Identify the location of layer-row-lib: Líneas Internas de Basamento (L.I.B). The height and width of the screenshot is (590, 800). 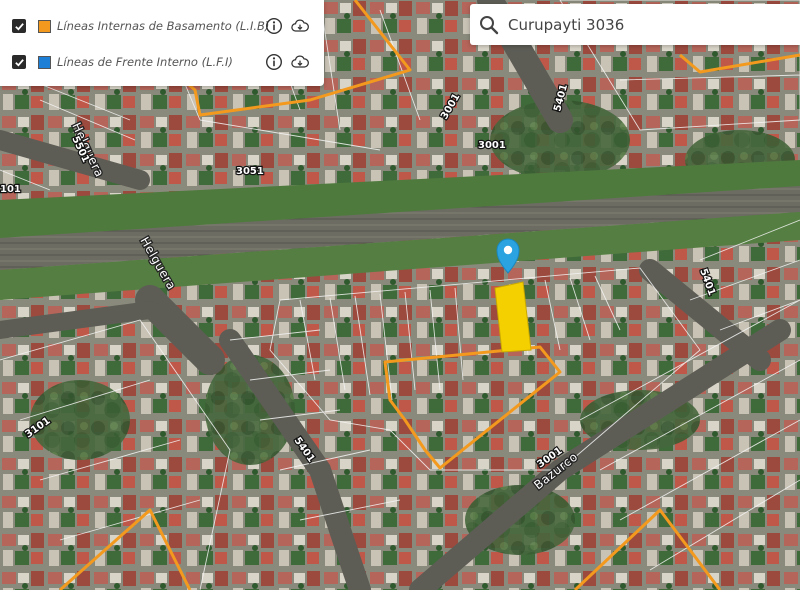
(162, 26).